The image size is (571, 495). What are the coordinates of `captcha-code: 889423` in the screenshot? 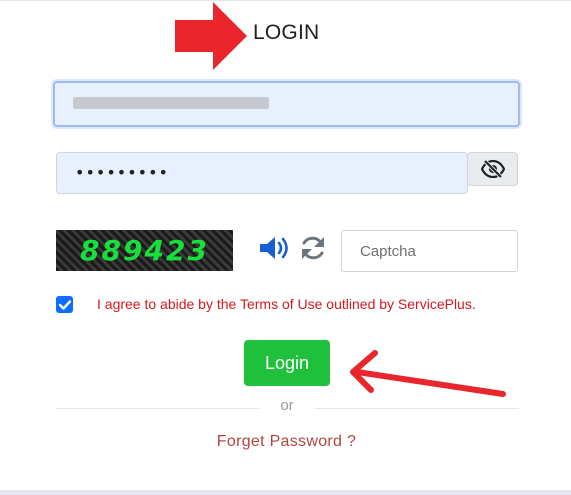 It's located at (144, 250).